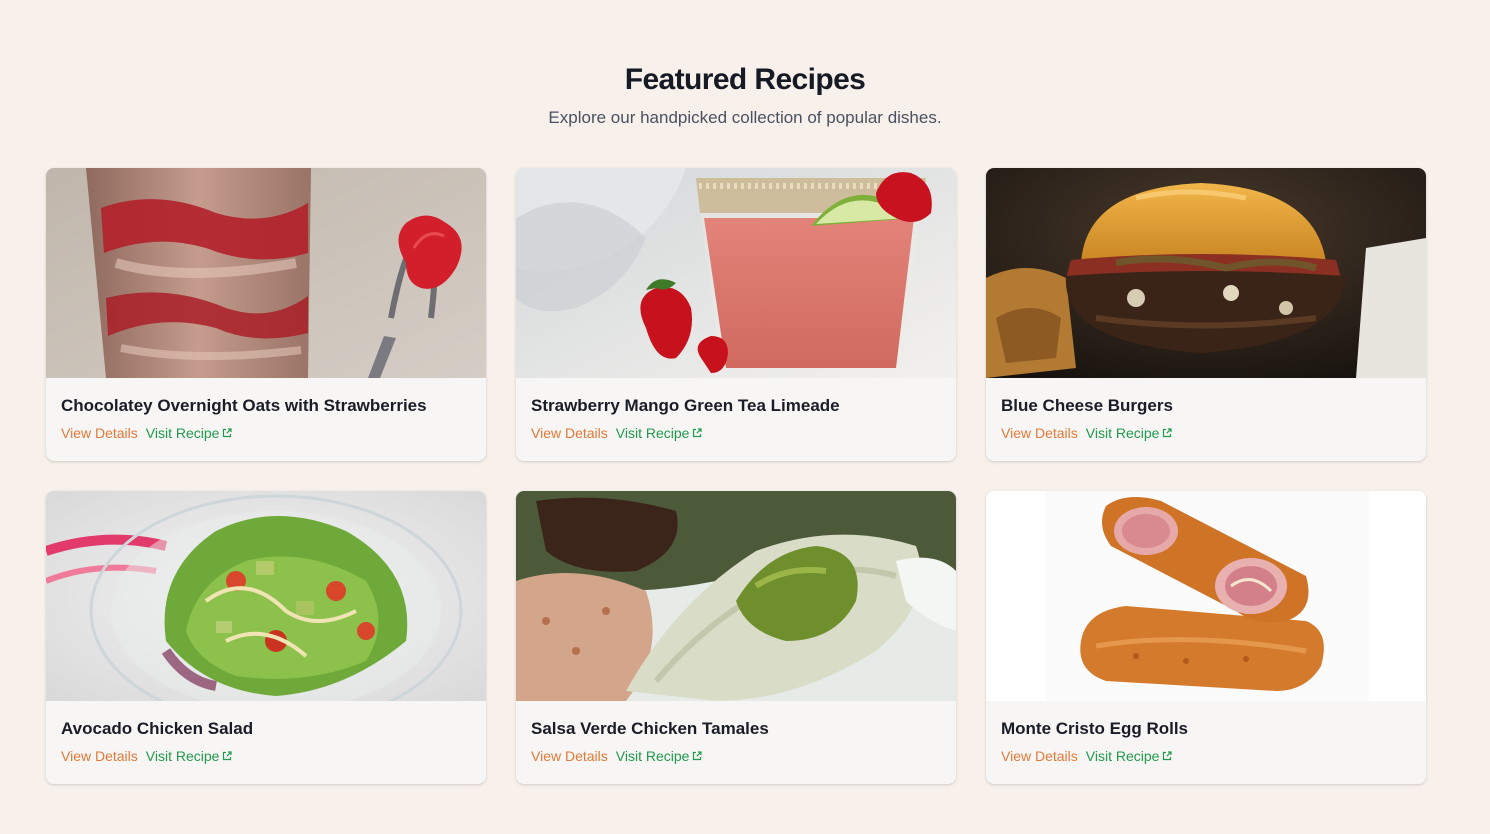 This screenshot has height=834, width=1490. I want to click on limeade-glass-photo, so click(736, 273).